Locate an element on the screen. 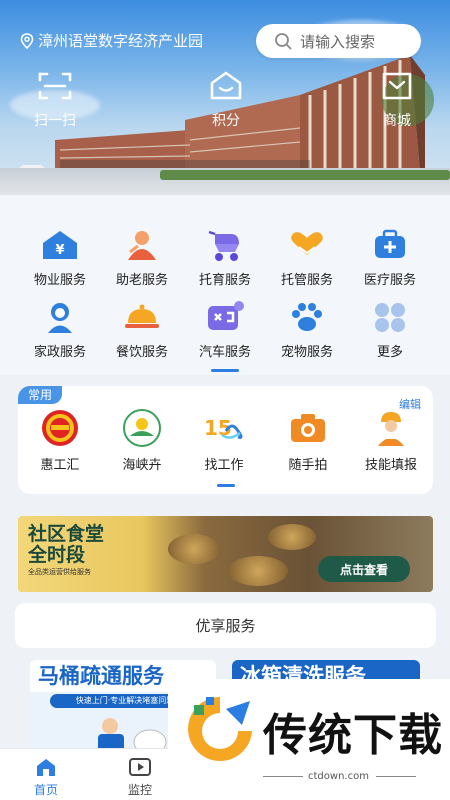 The image size is (450, 800). location-label: 漳州语堂数字经济产业园 is located at coordinates (111, 40).